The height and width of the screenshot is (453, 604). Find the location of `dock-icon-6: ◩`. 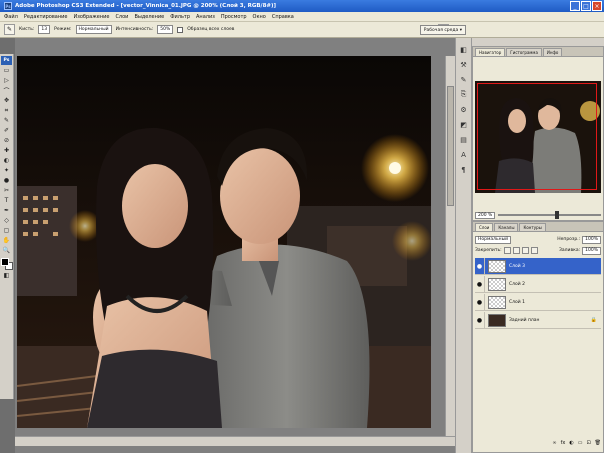

dock-icon-6: ◩ is located at coordinates (463, 124).